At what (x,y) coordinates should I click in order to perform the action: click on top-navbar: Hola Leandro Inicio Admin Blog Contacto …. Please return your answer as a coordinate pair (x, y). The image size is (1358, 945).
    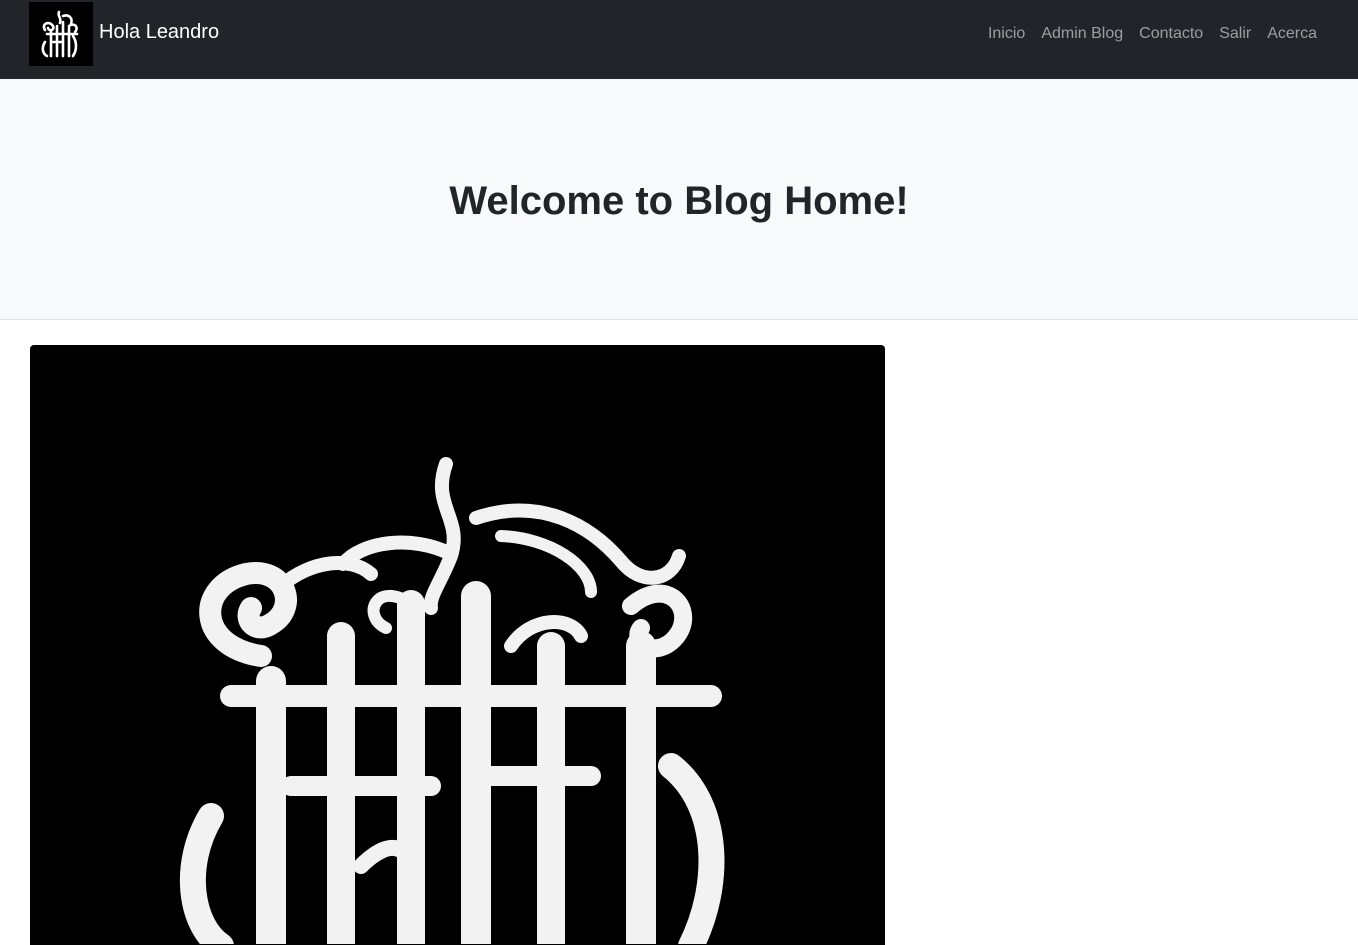
    Looking at the image, I should click on (679, 39).